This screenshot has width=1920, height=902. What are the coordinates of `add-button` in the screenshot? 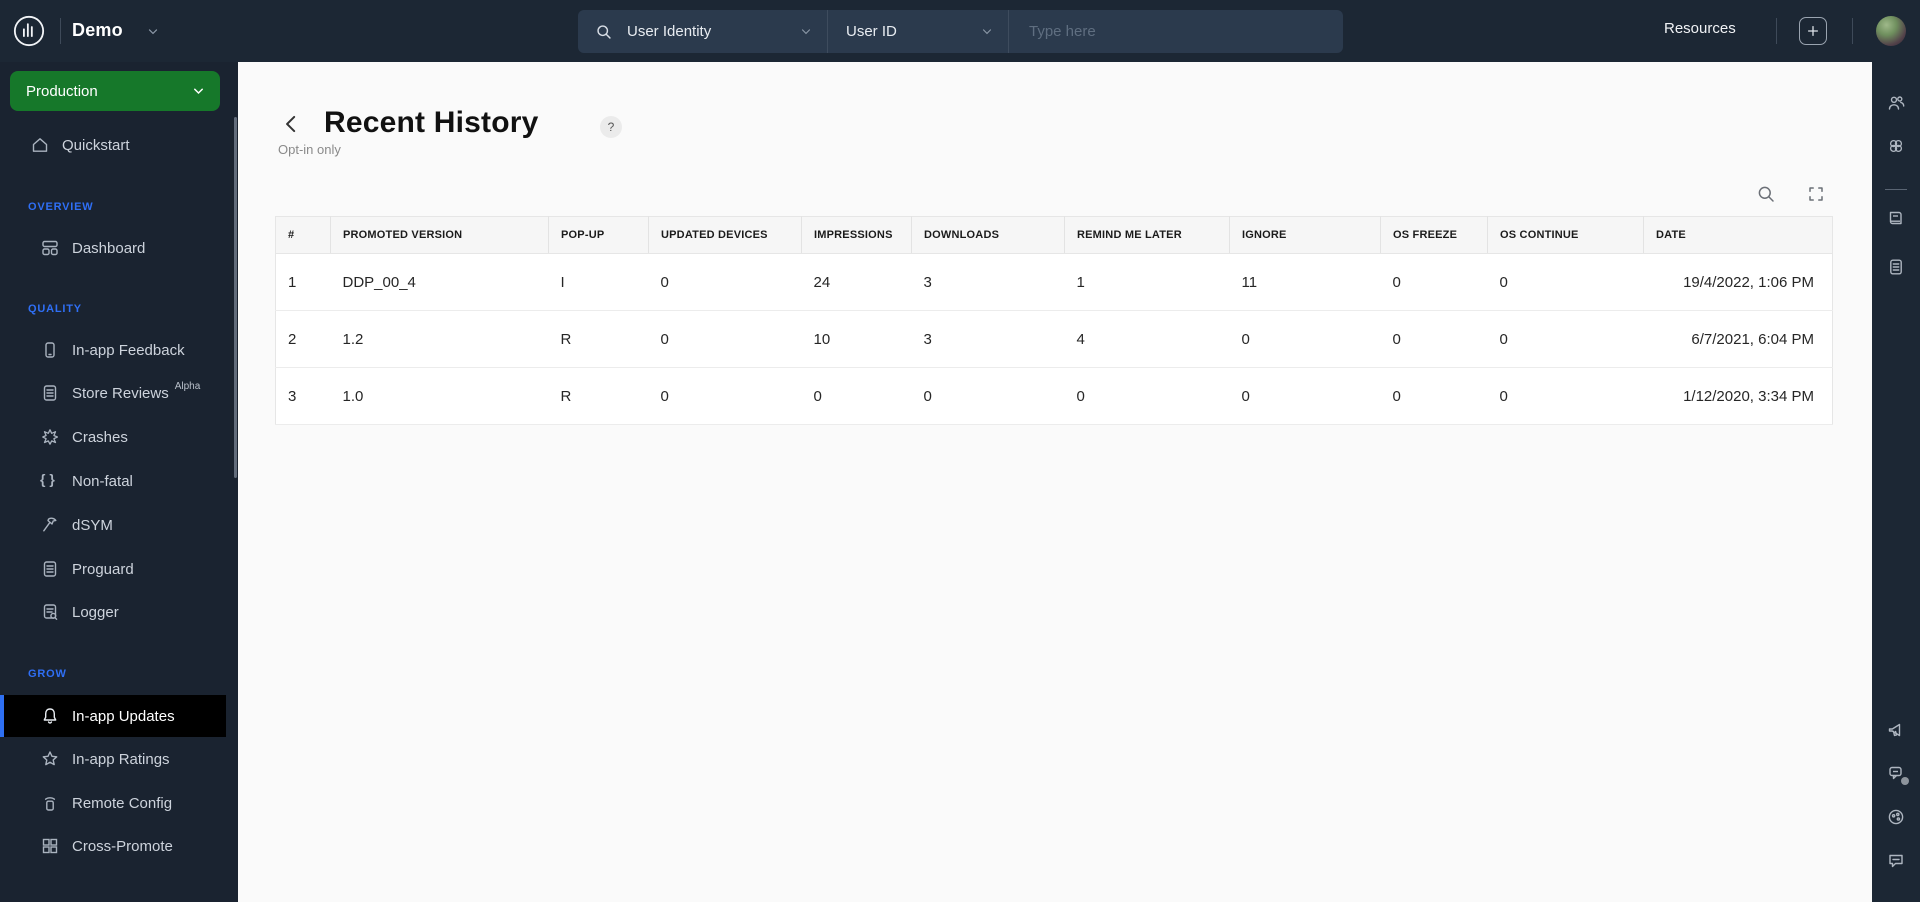 It's located at (1813, 31).